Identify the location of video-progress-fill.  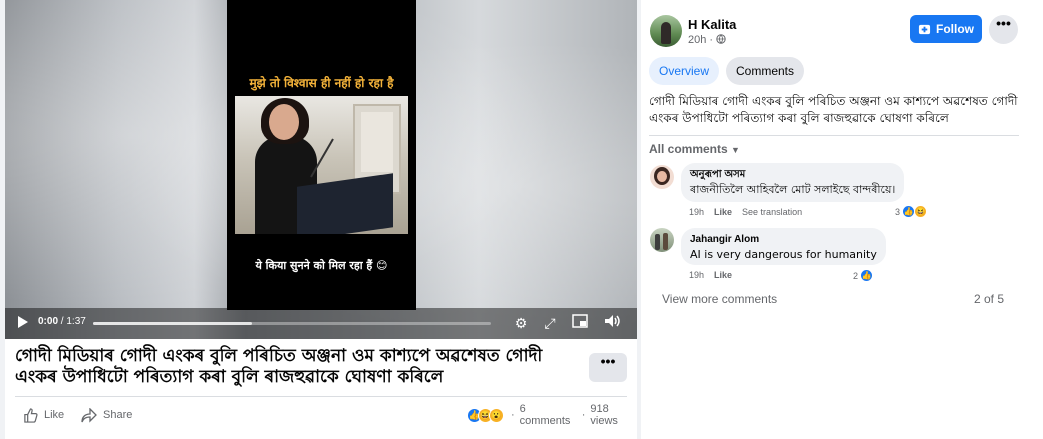
(173, 323).